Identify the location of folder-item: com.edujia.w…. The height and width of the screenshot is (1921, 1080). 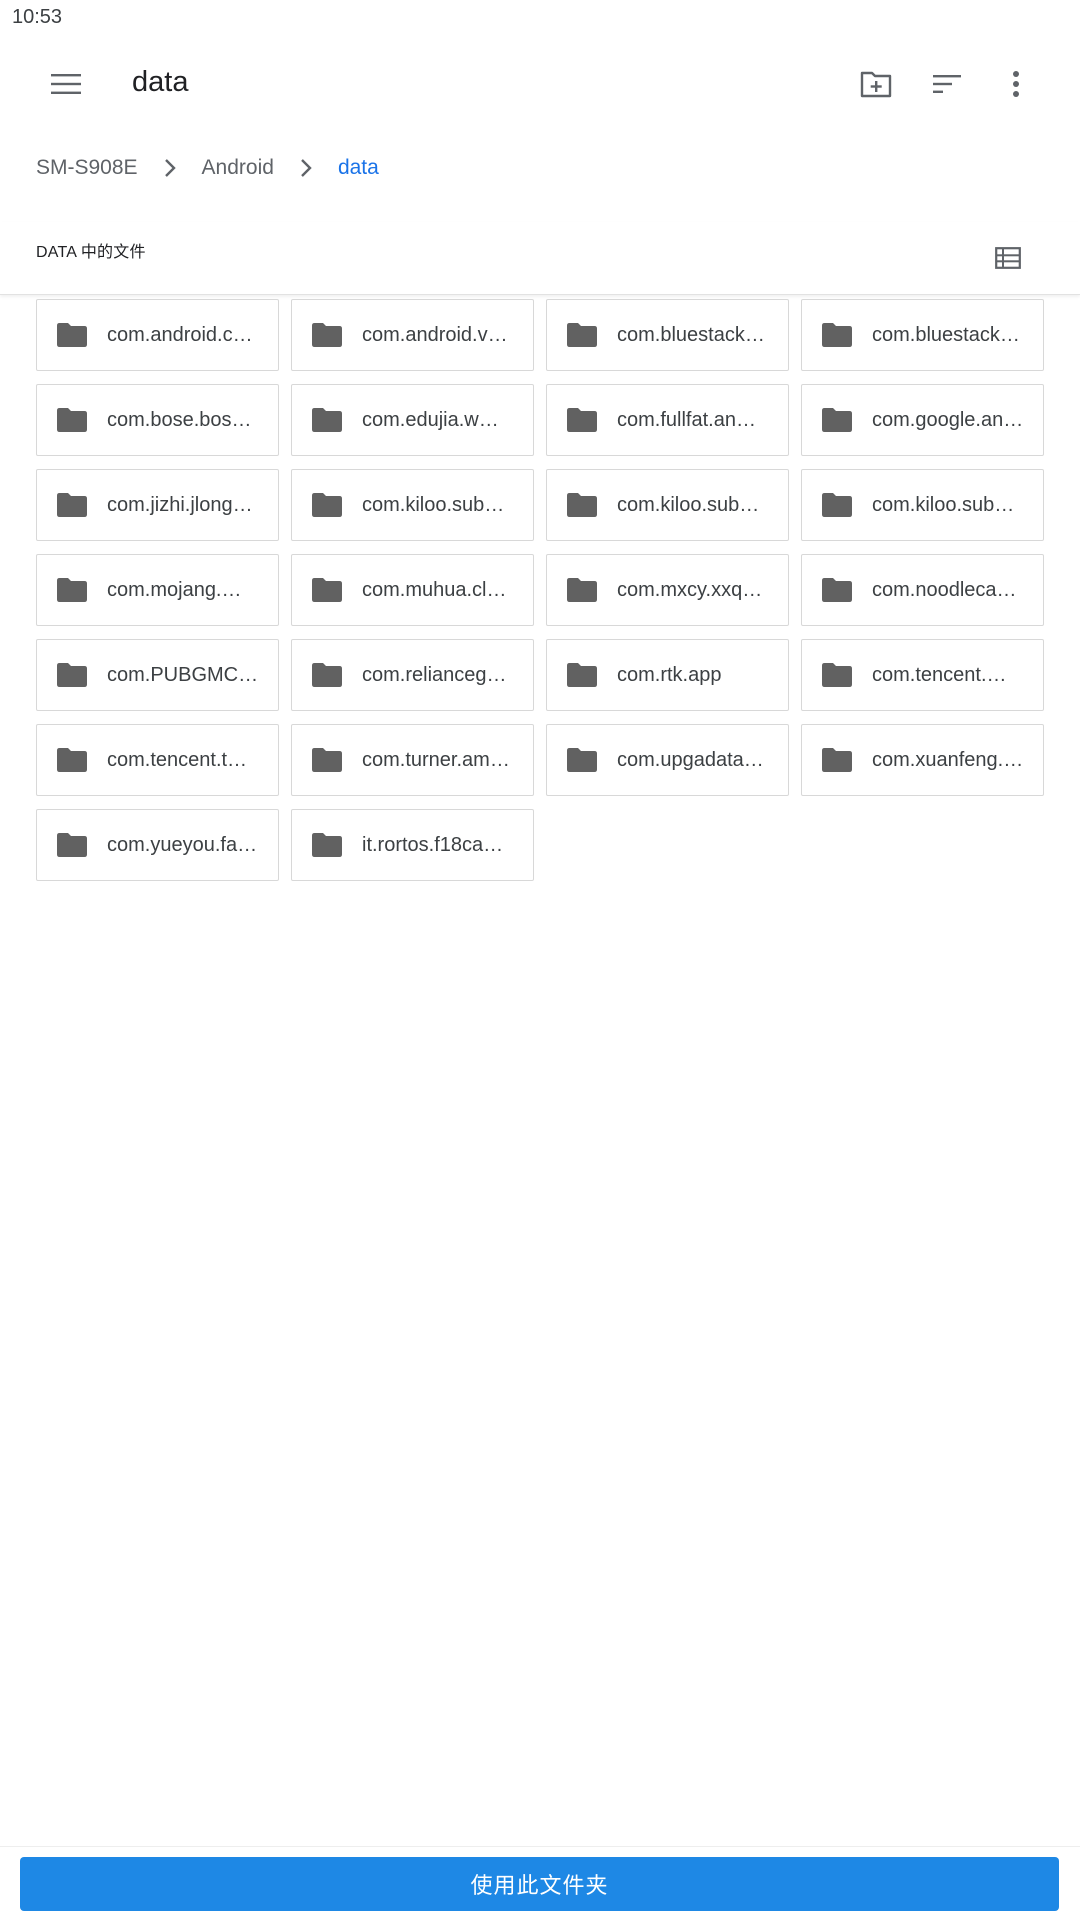
(412, 420).